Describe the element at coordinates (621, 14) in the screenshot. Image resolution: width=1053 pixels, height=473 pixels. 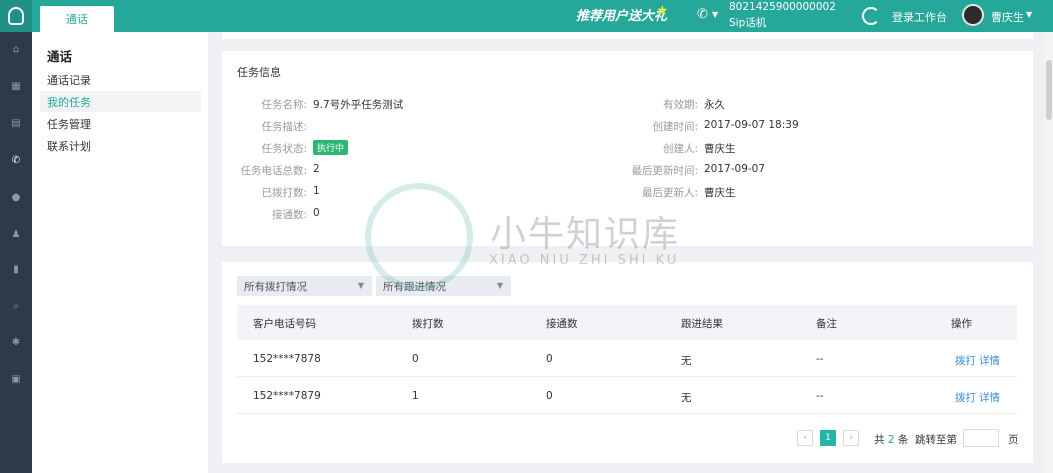
I see `promo-banner: 推荐用户送大礼` at that location.